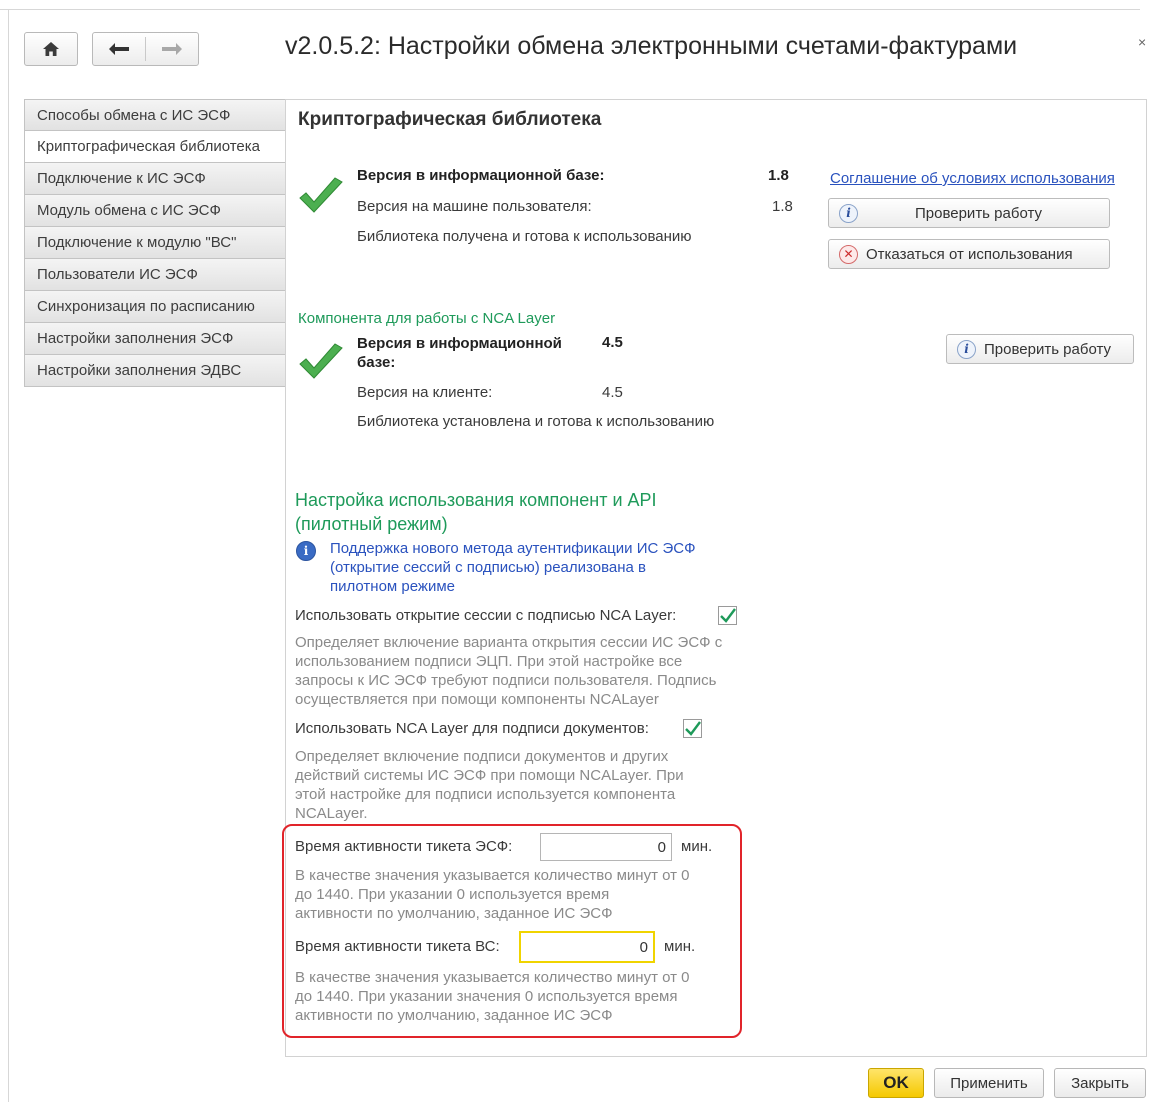 Image resolution: width=1151 pixels, height=1102 pixels. I want to click on back-button, so click(119, 49).